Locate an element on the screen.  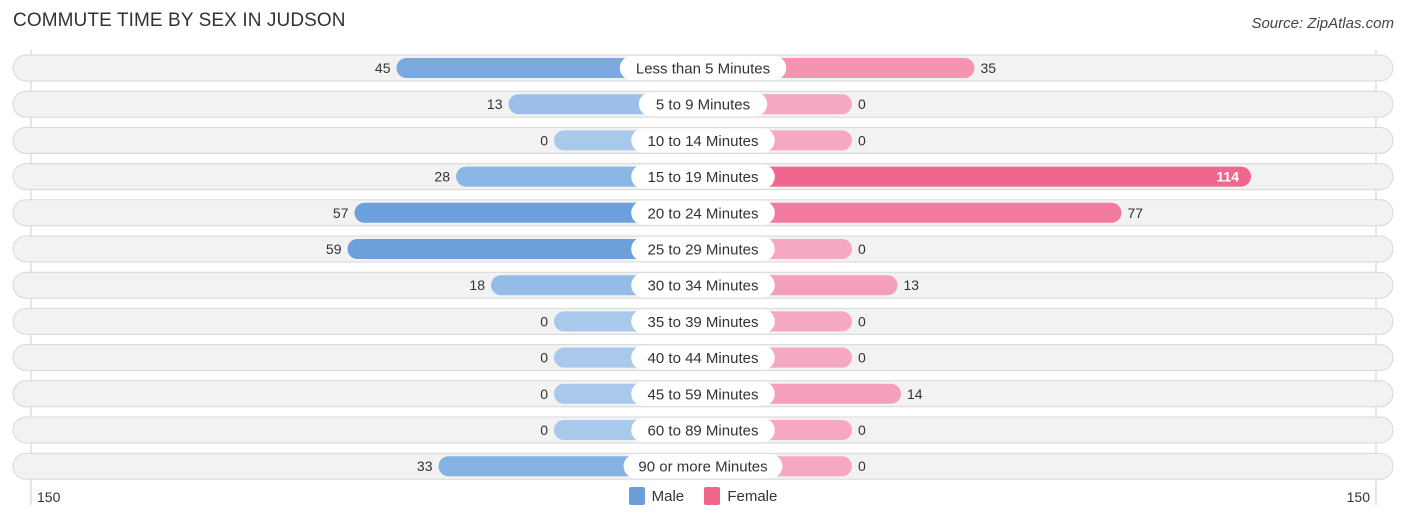
legend: Male Female is located at coordinates (703, 498).